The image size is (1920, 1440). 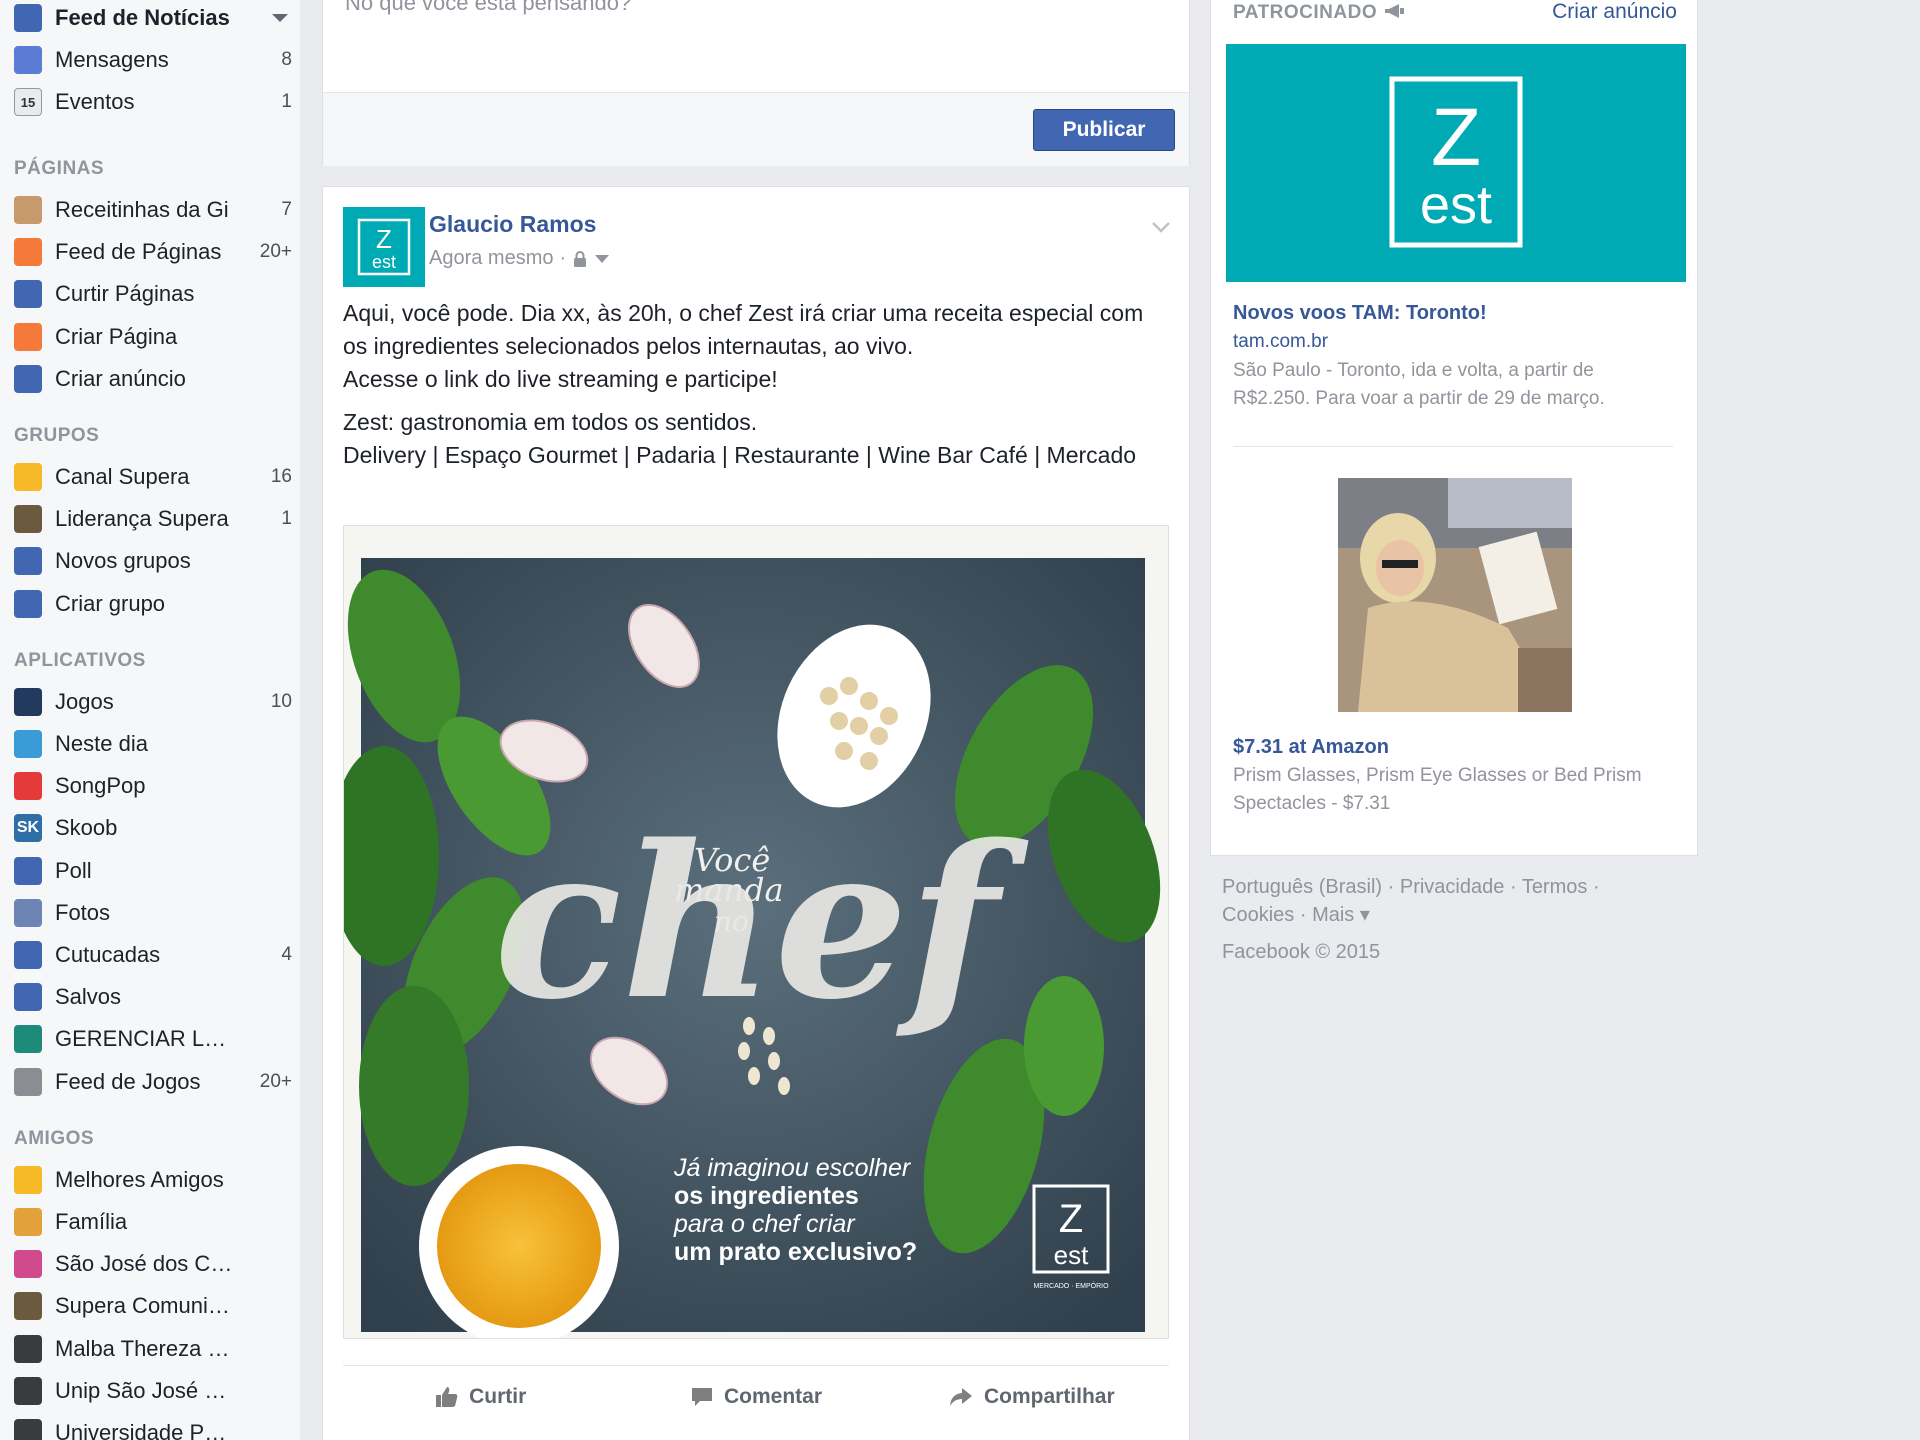 What do you see at coordinates (28, 1264) in the screenshot?
I see `map-pin-icon` at bounding box center [28, 1264].